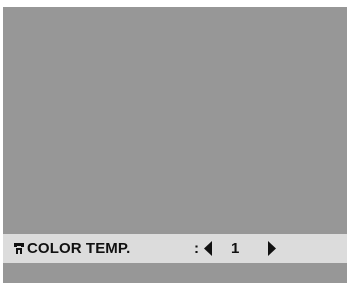  I want to click on arrow-right-icon, so click(272, 248).